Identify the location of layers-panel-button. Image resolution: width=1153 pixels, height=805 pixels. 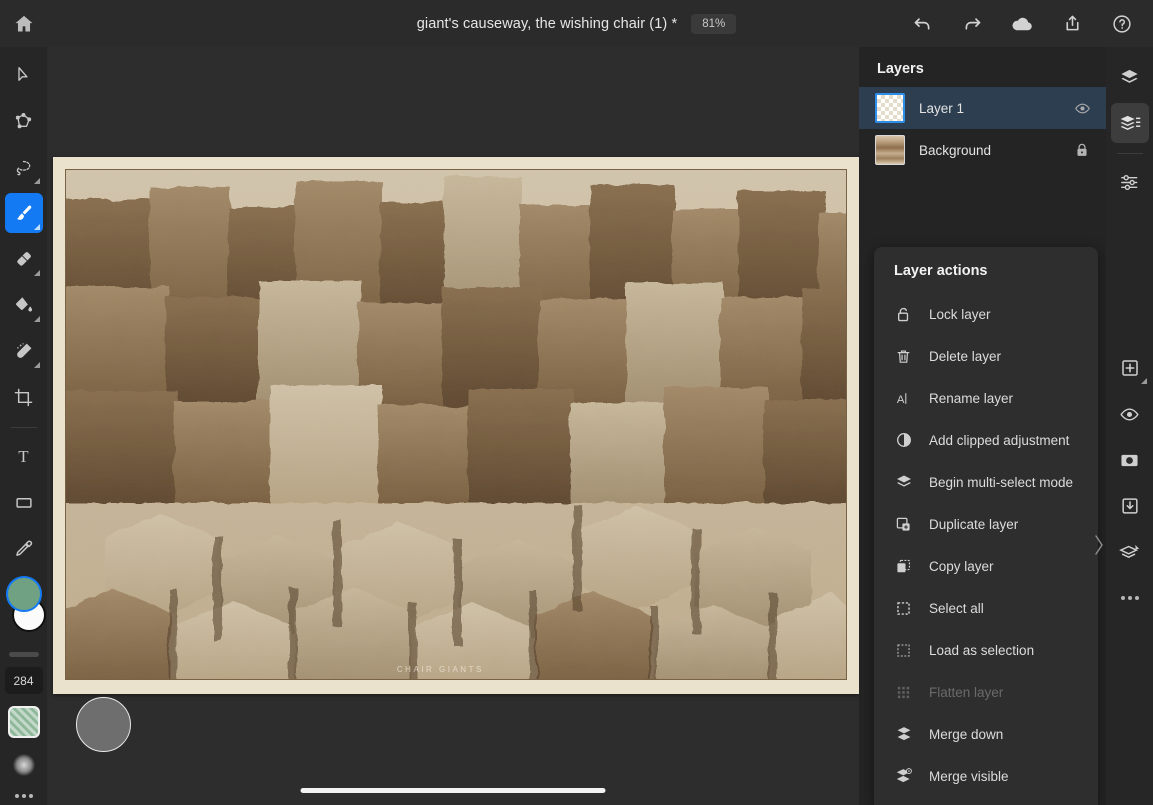
(1130, 77).